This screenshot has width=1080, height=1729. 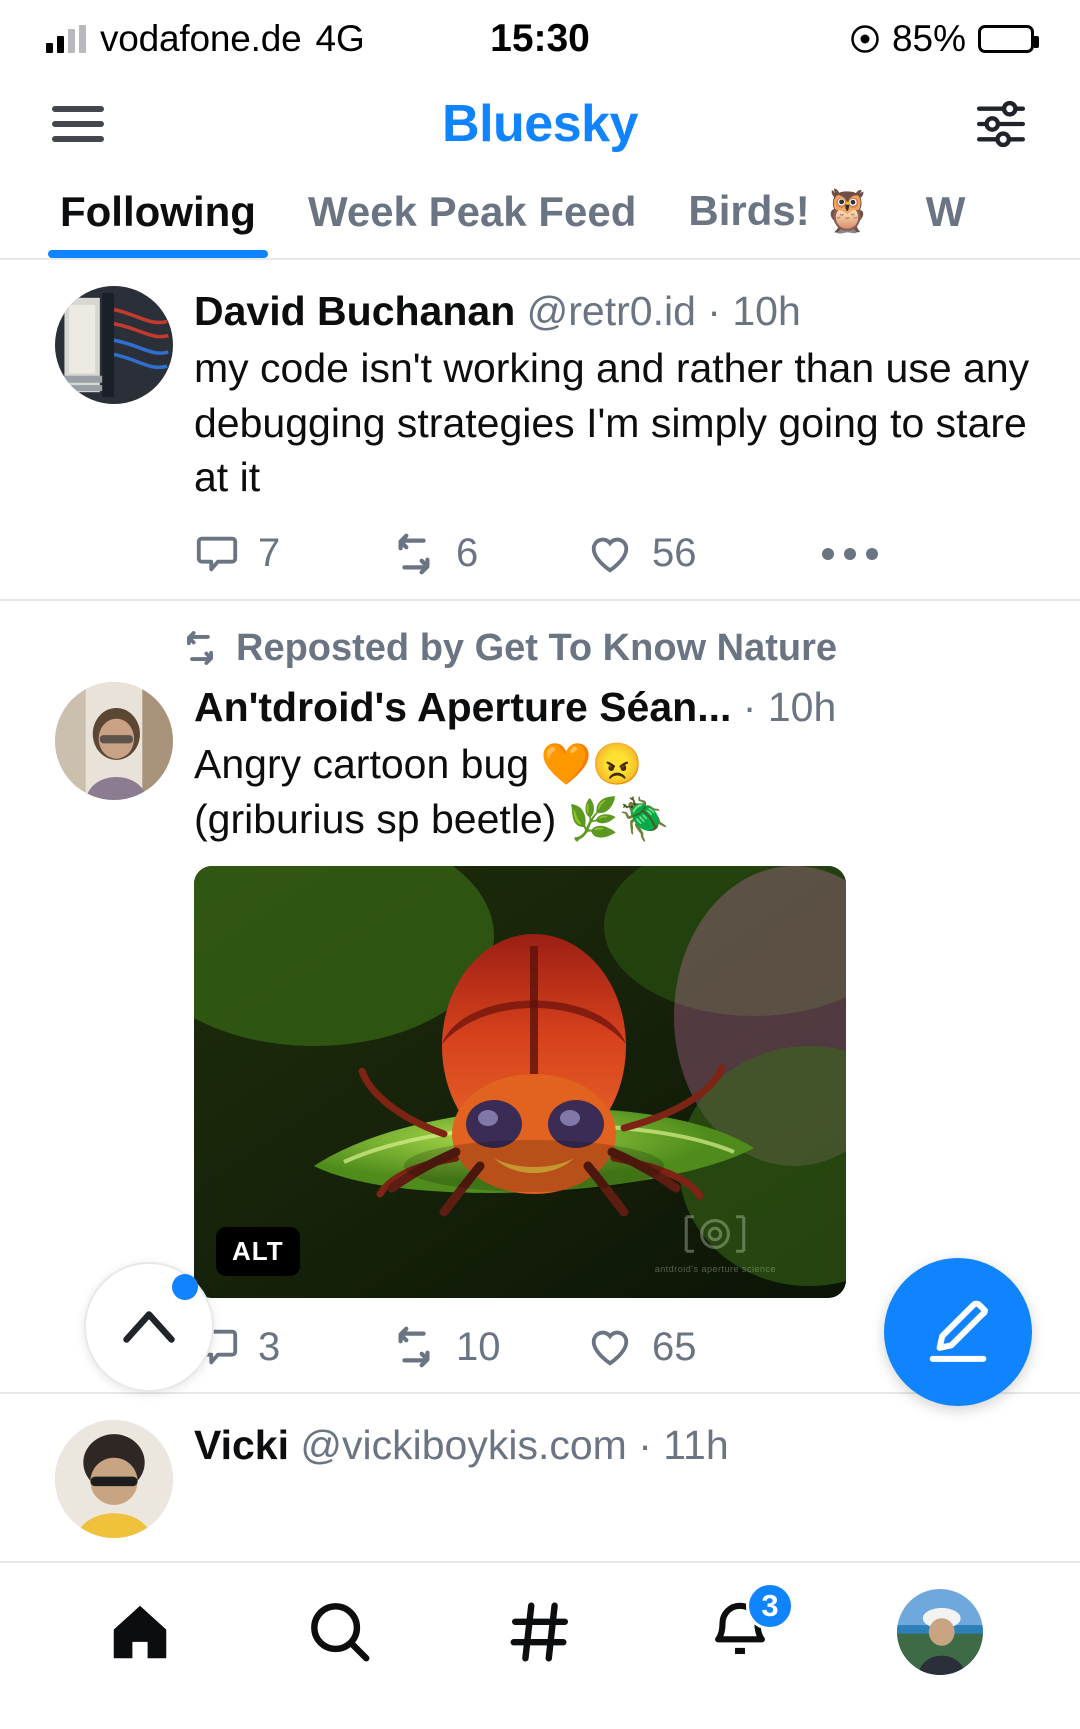 What do you see at coordinates (780, 222) in the screenshot?
I see `tab-birds: Birds! 🦉` at bounding box center [780, 222].